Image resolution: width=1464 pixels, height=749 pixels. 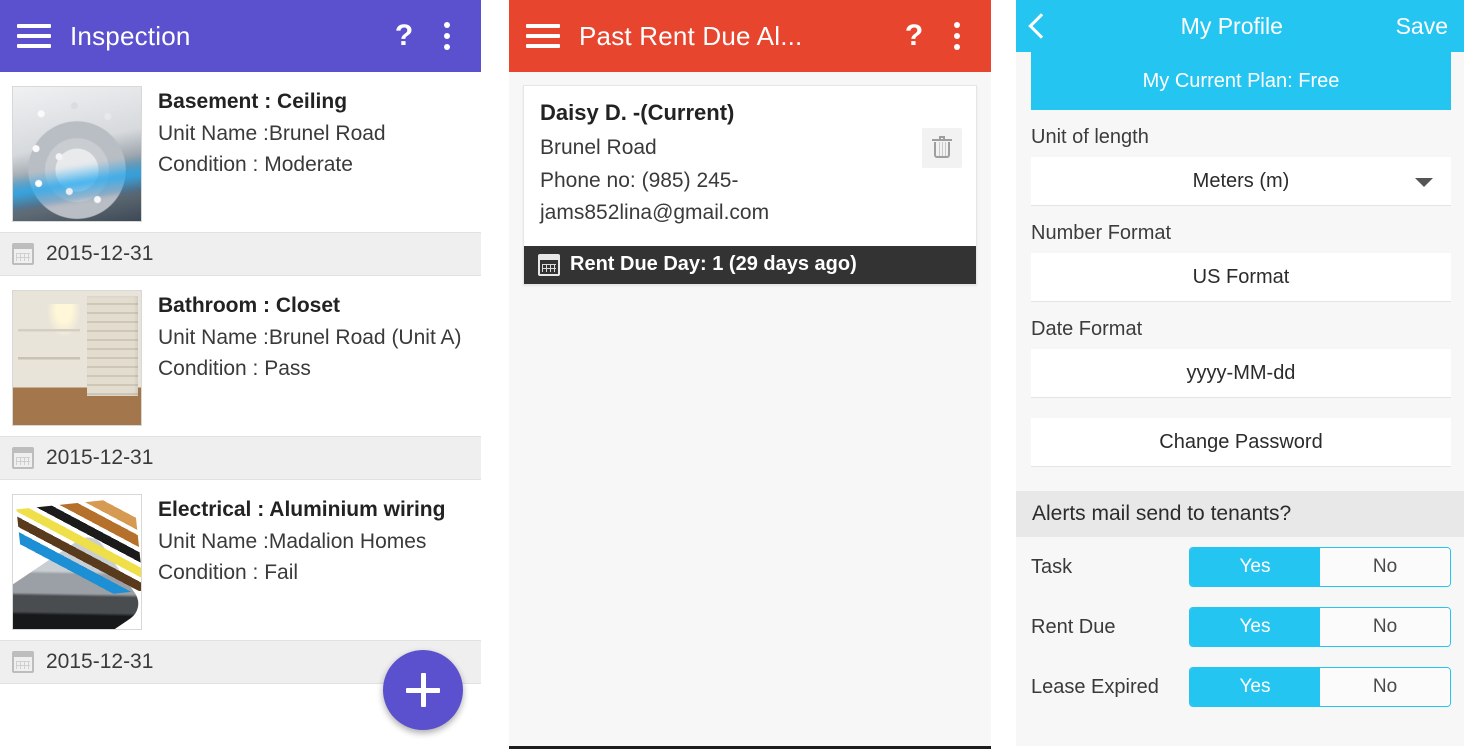 What do you see at coordinates (310, 338) in the screenshot?
I see `list-item-unit: Unit Name :Brunel Road (Unit A)` at bounding box center [310, 338].